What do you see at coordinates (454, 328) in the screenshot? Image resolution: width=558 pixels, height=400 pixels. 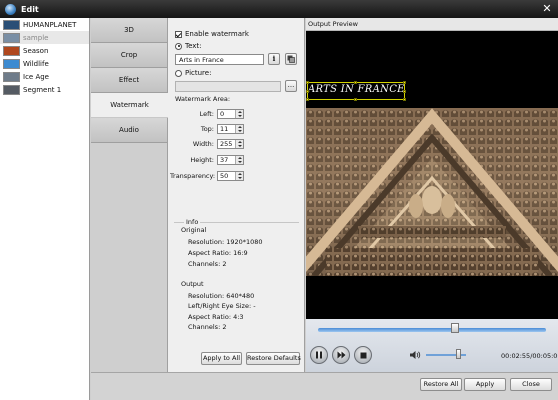 I see `seek-handle` at bounding box center [454, 328].